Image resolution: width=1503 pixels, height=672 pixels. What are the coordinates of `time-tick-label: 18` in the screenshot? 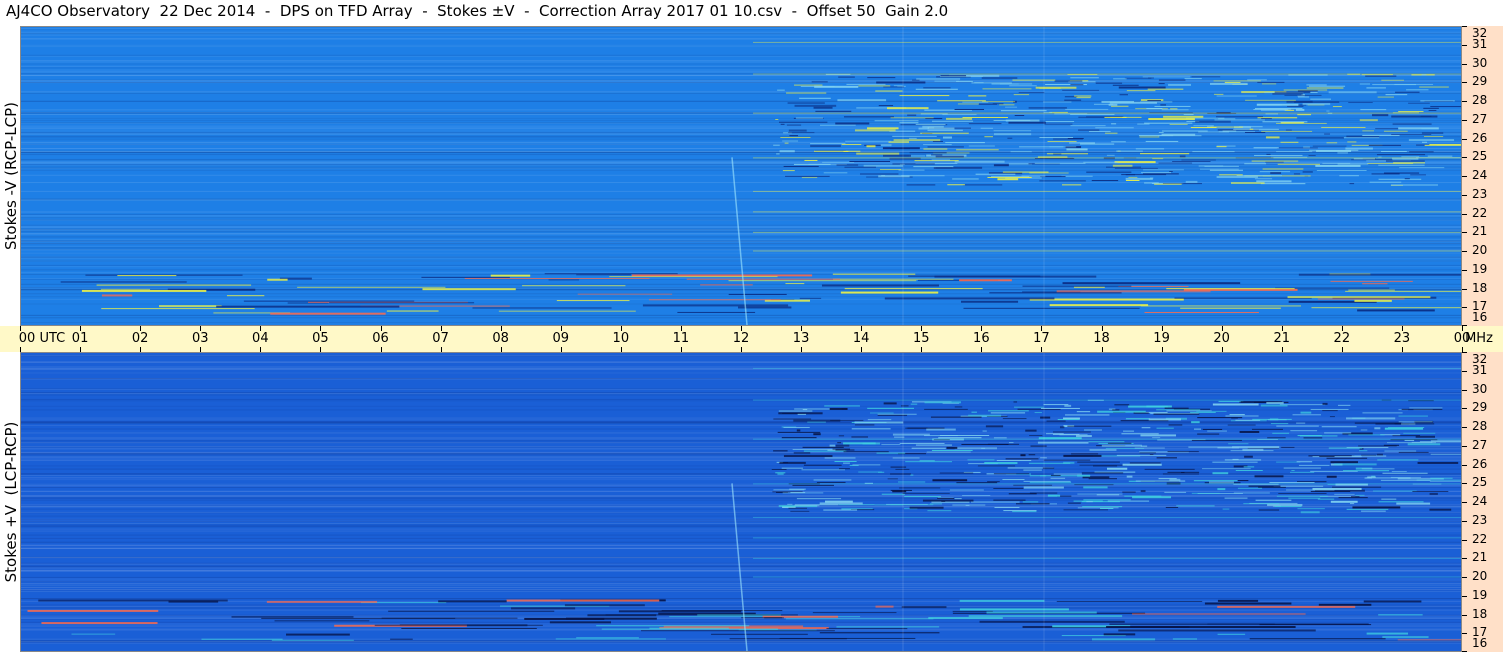 It's located at (1101, 338).